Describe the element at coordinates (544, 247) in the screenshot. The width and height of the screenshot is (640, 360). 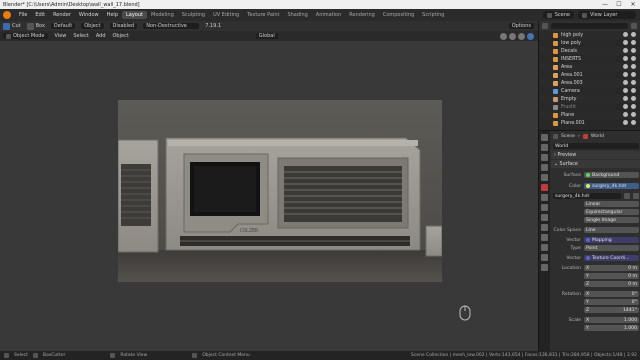
I see `data-tab-icon` at that location.